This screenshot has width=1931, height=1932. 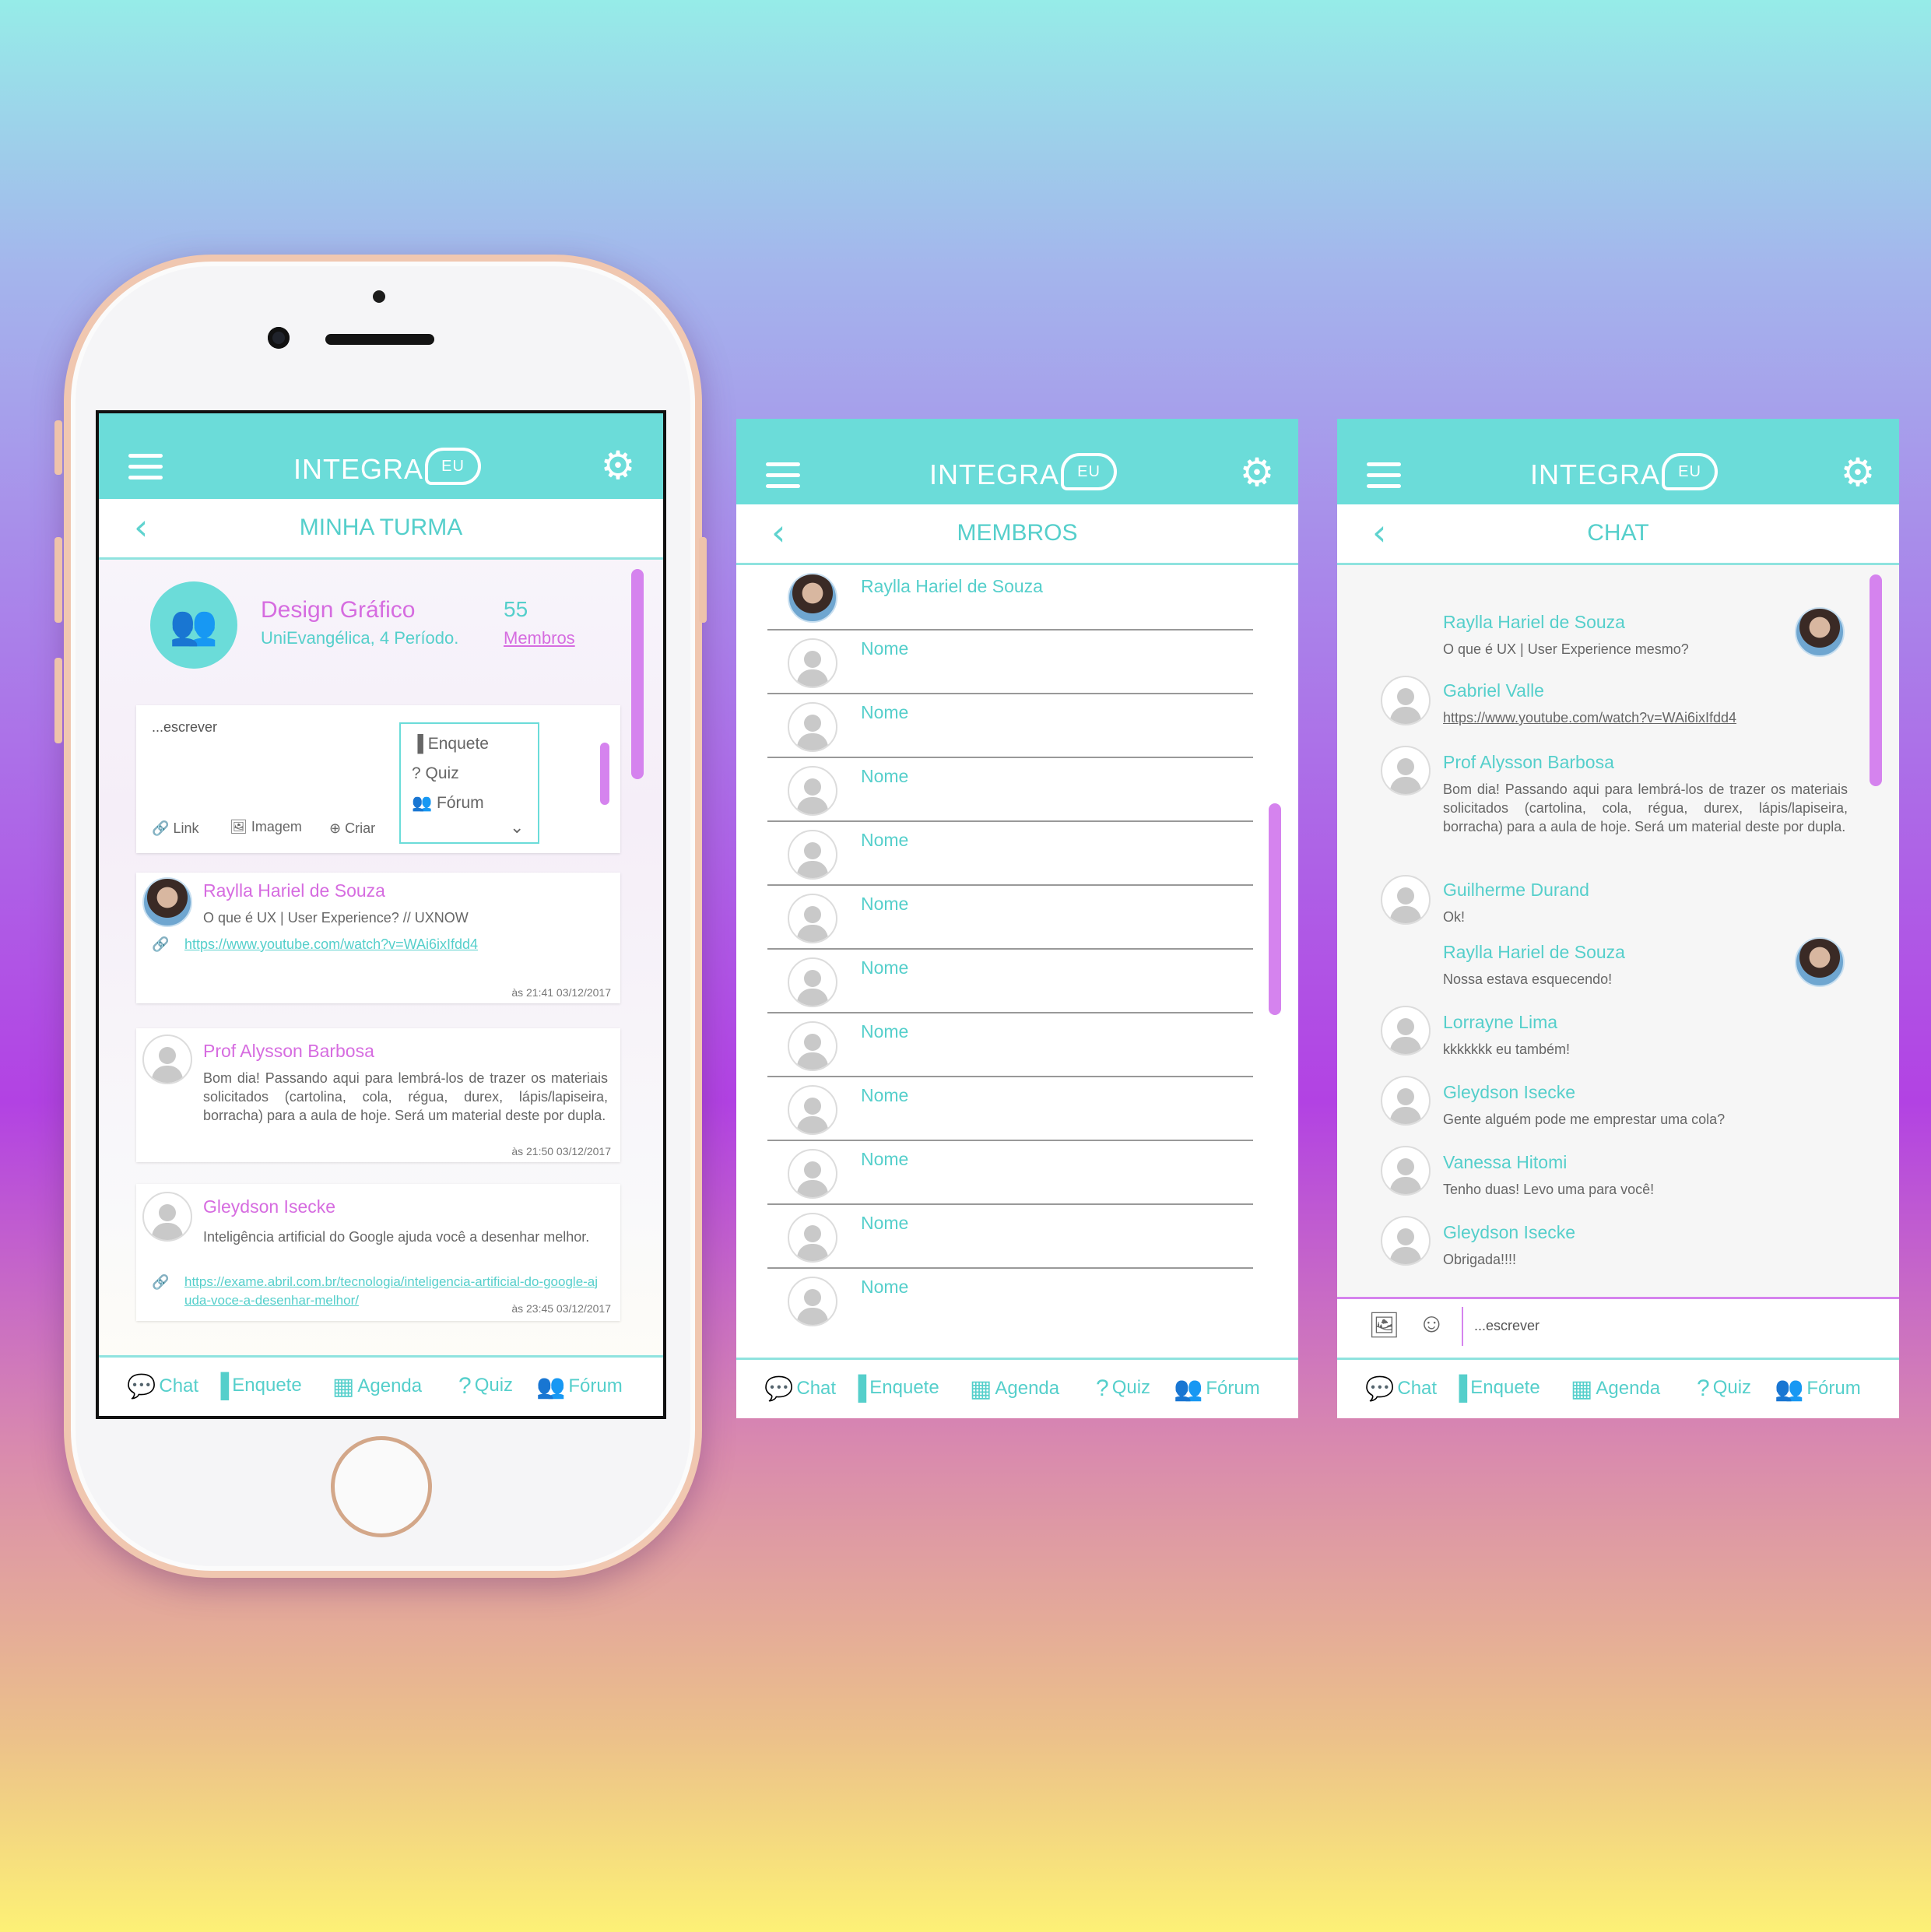 I want to click on member-name: Nome, so click(x=885, y=712).